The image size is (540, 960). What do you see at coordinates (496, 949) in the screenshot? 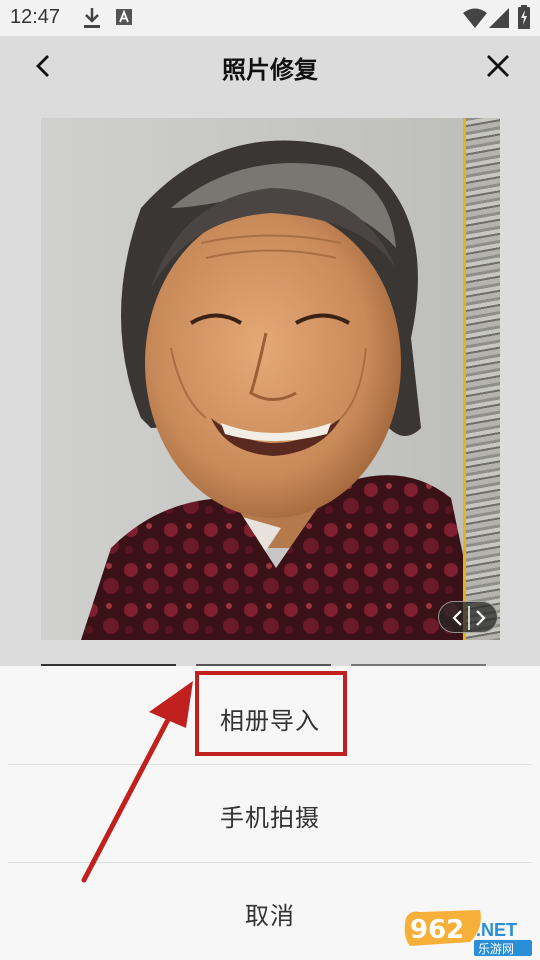
I see `watermark-site-name: 乐游网` at bounding box center [496, 949].